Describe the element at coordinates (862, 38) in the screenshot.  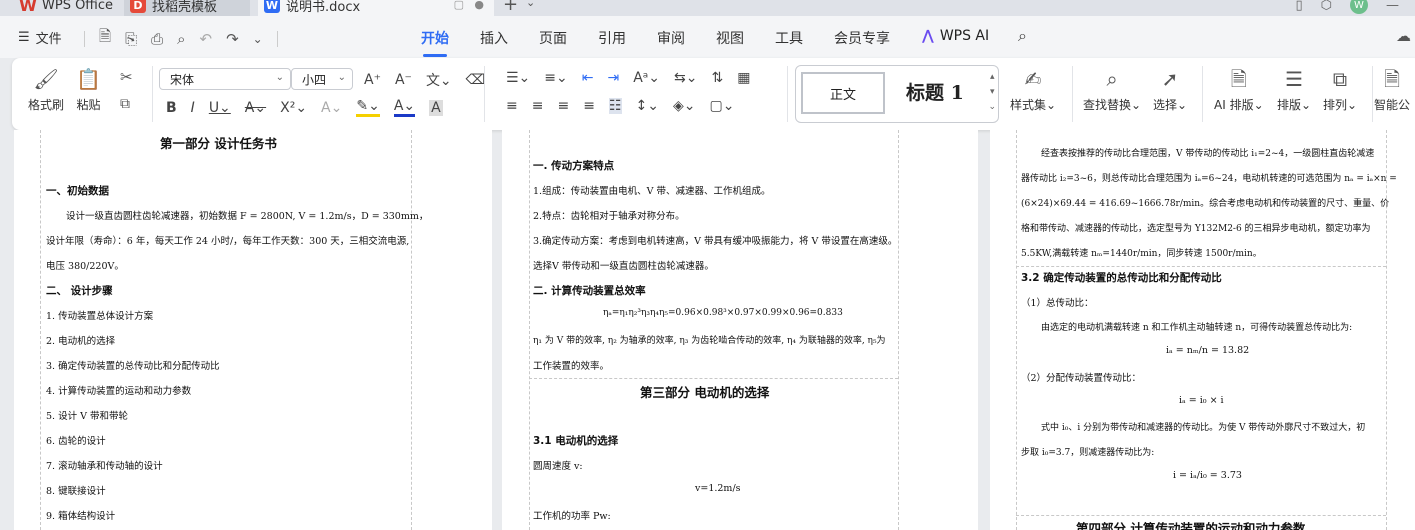
I see `menu-member: 会员专享` at that location.